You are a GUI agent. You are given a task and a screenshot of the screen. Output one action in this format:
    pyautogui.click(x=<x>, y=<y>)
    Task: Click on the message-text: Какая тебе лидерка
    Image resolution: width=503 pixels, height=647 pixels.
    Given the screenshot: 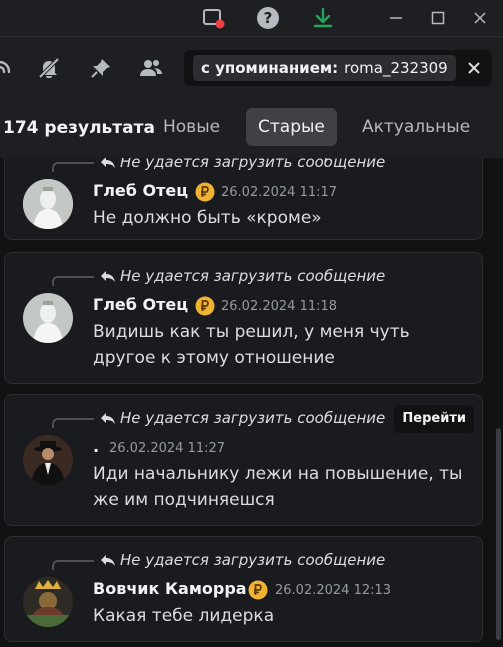 What is the action you would take?
    pyautogui.click(x=184, y=616)
    